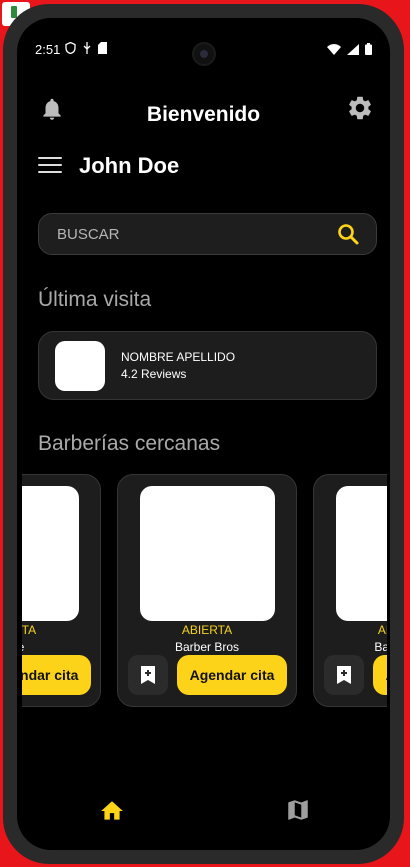  Describe the element at coordinates (103, 48) in the screenshot. I see `sd-card-icon` at that location.